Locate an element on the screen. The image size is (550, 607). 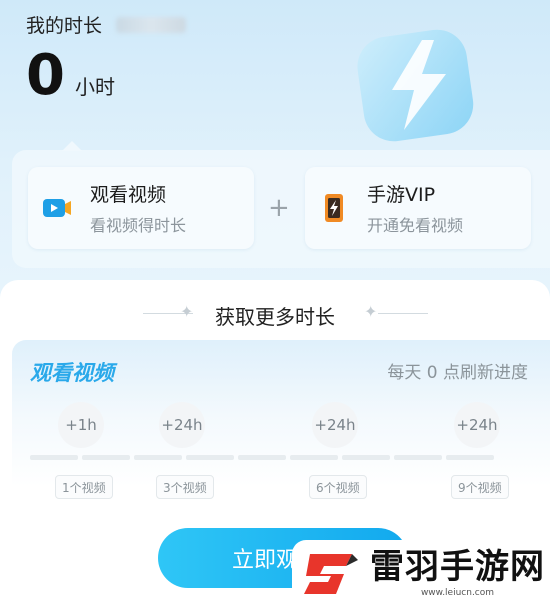
watch-title: 观看视频 is located at coordinates (72, 373).